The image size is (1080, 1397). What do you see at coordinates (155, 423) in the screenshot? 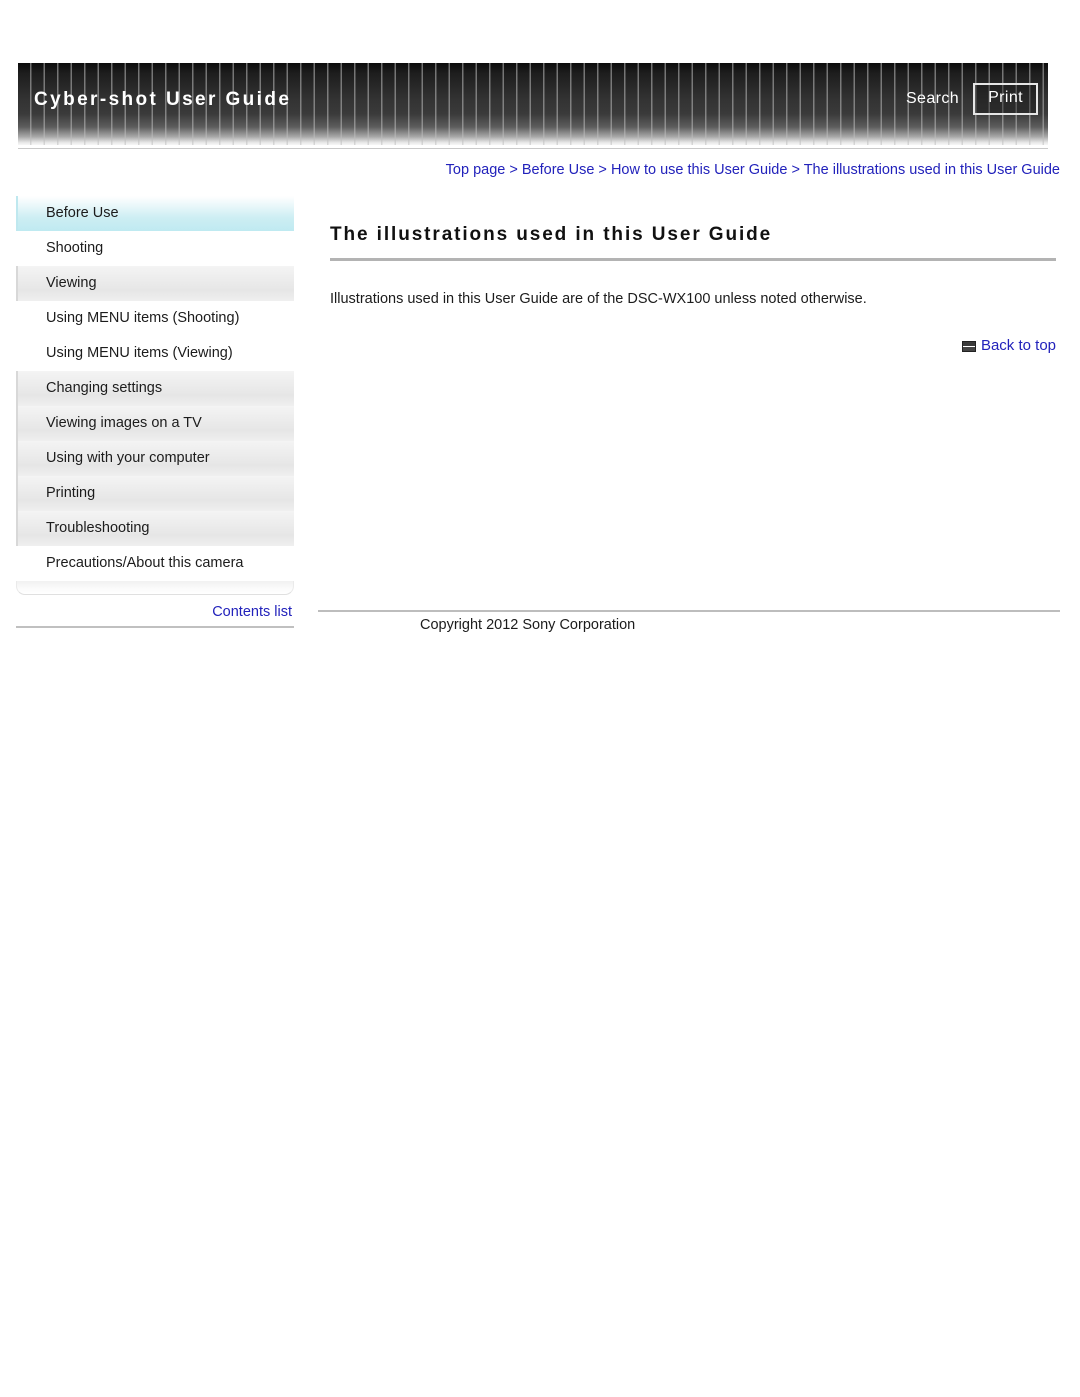
I see `sidebar-item-viewing-images-on-a-tv: Viewing images on a TV` at bounding box center [155, 423].